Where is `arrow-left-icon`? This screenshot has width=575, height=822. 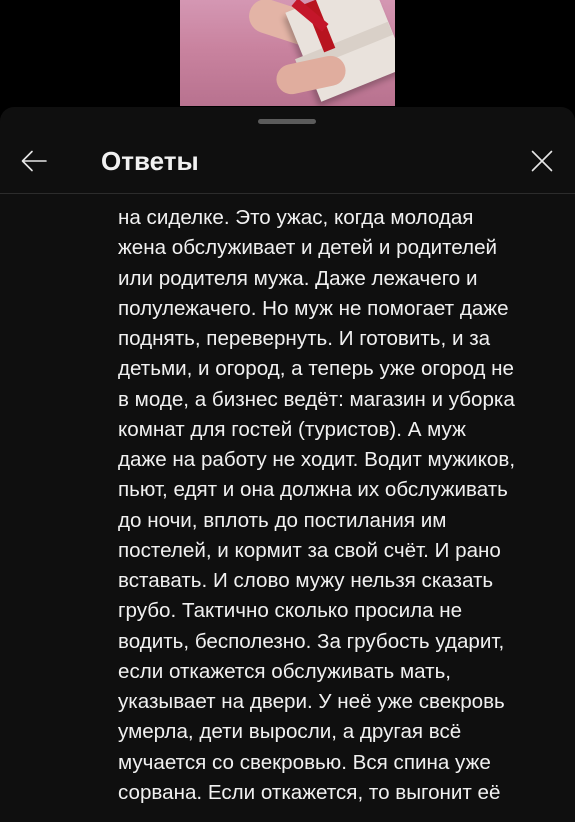
arrow-left-icon is located at coordinates (34, 161).